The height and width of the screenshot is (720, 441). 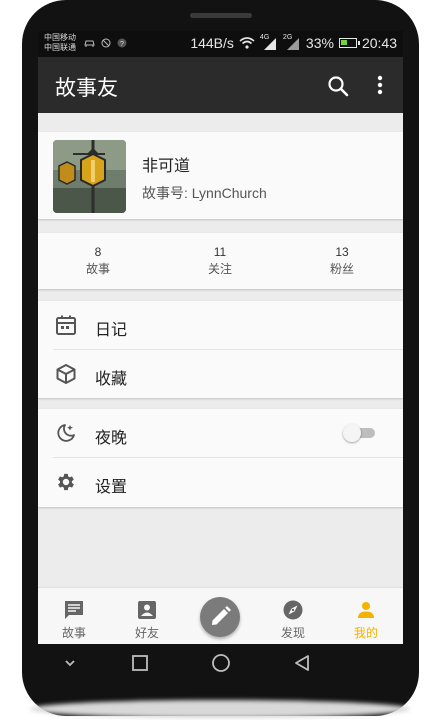 I want to click on search-icon, so click(x=338, y=86).